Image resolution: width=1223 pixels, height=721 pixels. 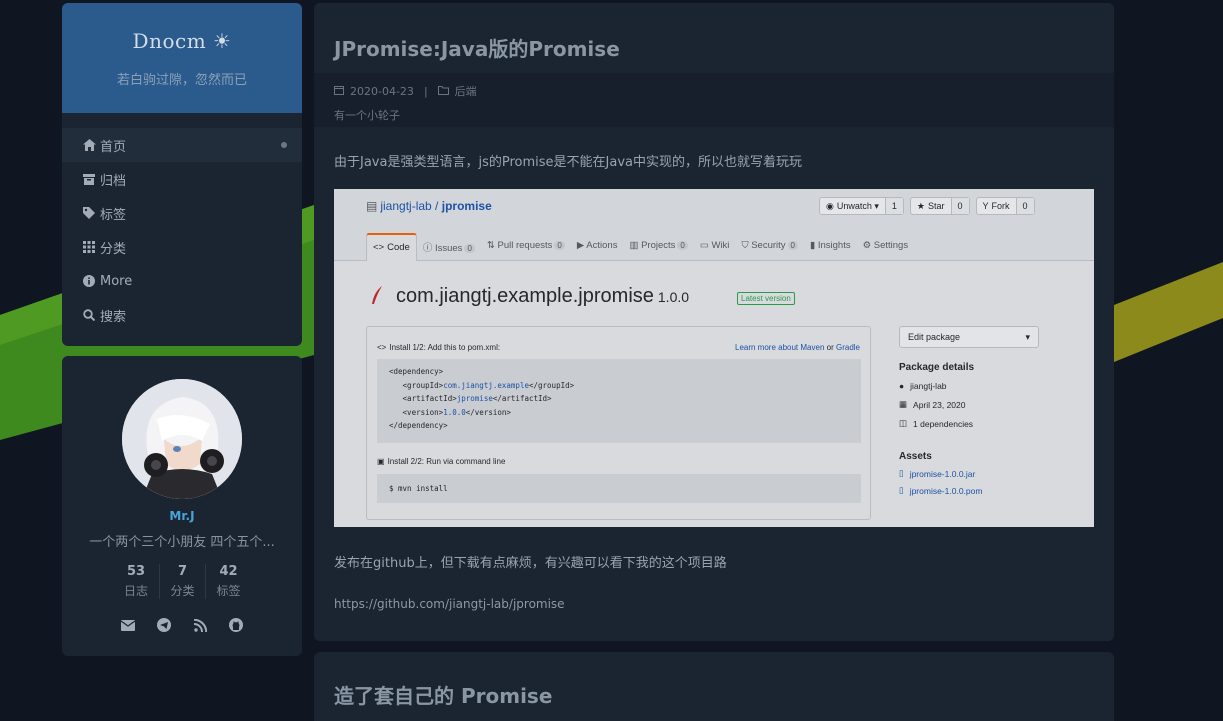 What do you see at coordinates (182, 41) in the screenshot?
I see `site-title: Dnocm ☀` at bounding box center [182, 41].